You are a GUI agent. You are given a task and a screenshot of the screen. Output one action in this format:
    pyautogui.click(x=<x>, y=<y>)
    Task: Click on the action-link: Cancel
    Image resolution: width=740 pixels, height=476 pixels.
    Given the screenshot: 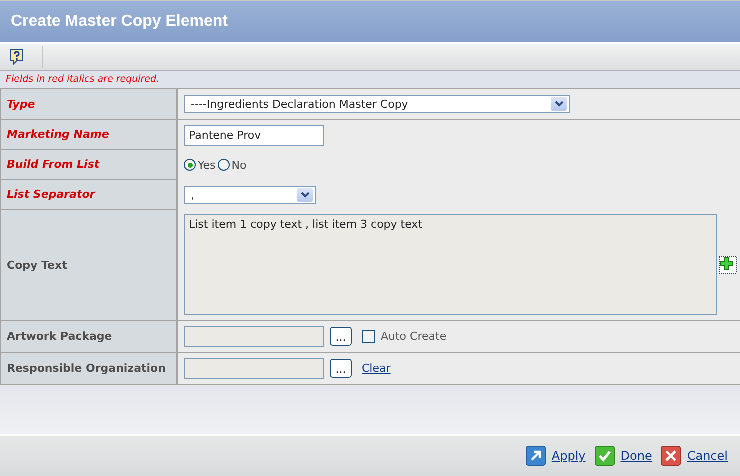 What is the action you would take?
    pyautogui.click(x=707, y=456)
    